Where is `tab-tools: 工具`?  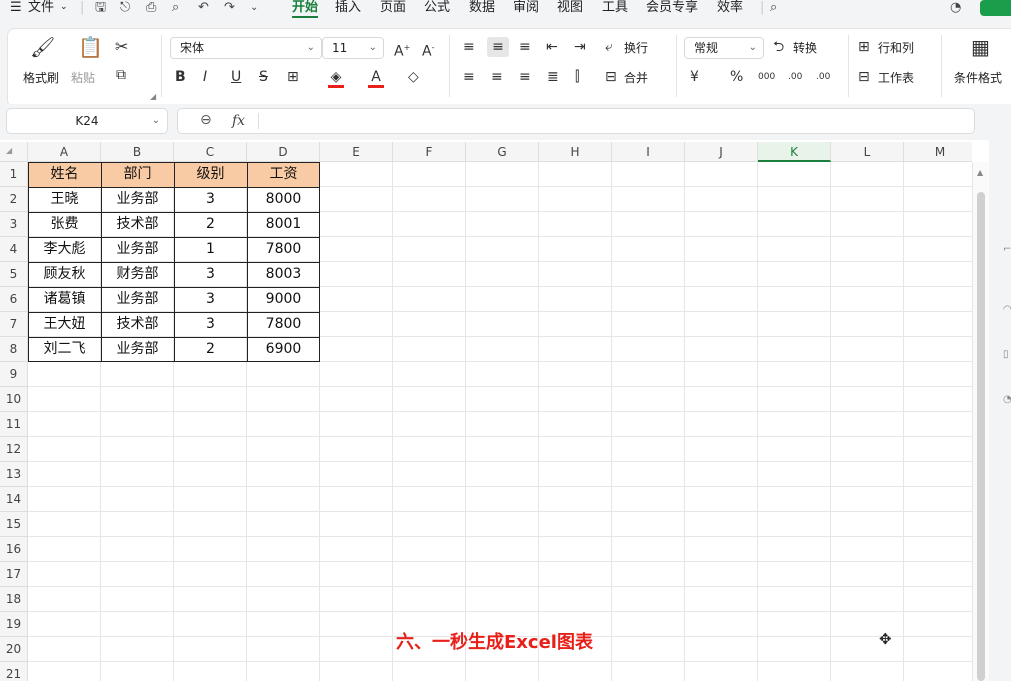 tab-tools: 工具 is located at coordinates (615, 9).